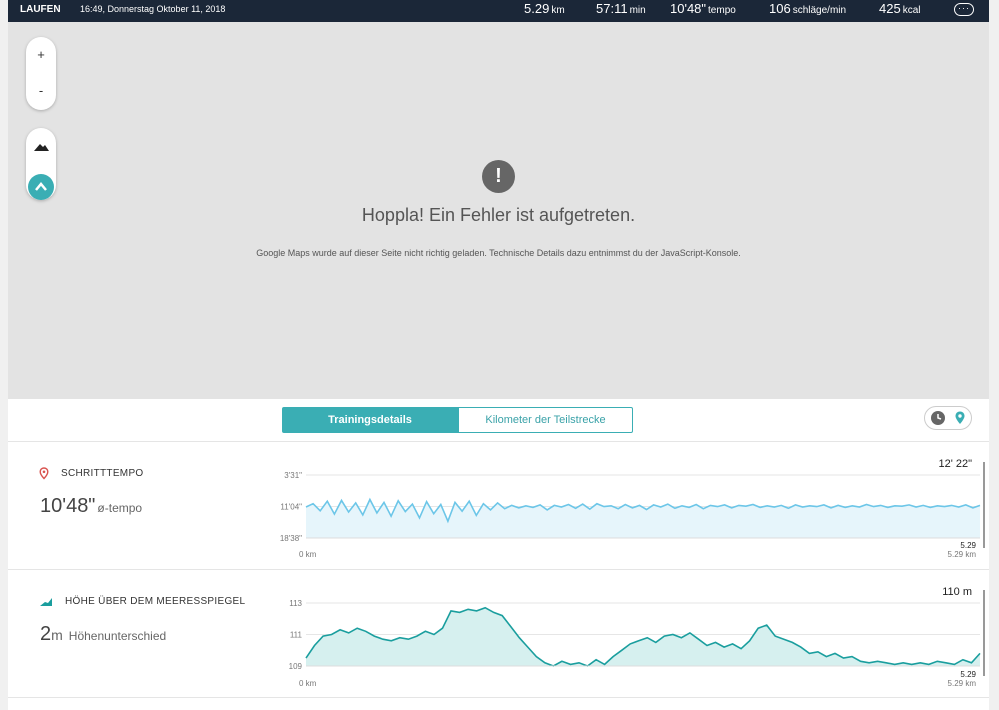 Image resolution: width=999 pixels, height=710 pixels. I want to click on terrain-view-button, so click(41, 147).